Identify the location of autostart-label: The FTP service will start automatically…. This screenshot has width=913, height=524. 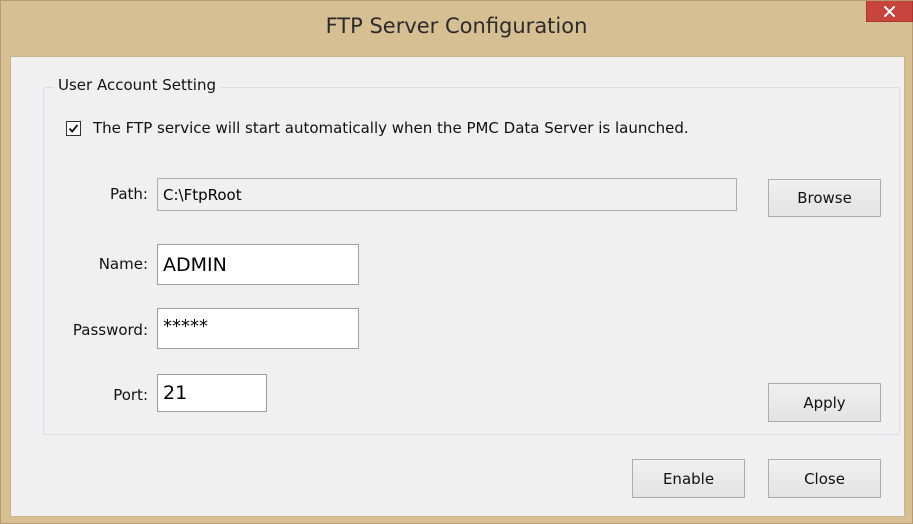
(391, 128).